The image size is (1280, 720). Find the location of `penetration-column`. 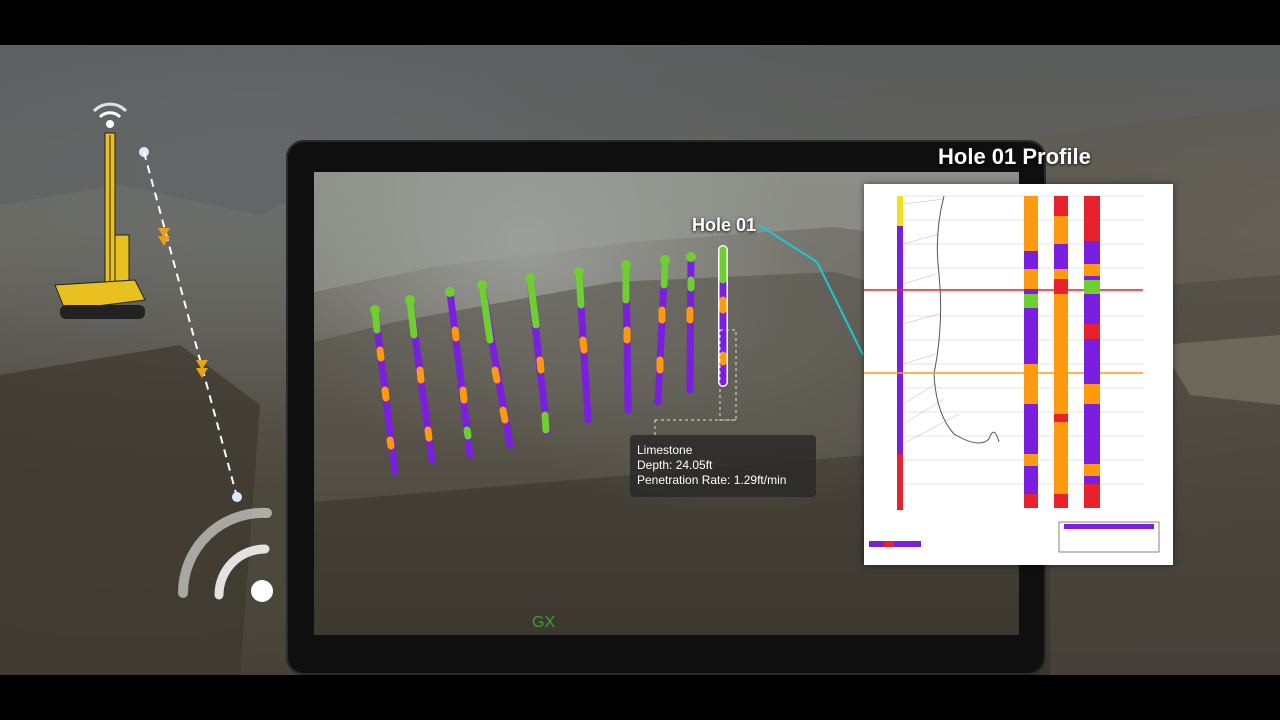

penetration-column is located at coordinates (1031, 352).